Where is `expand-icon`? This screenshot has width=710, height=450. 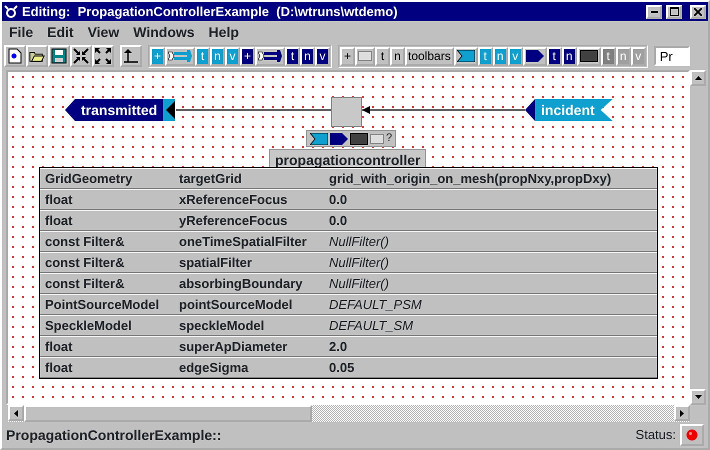
expand-icon is located at coordinates (103, 56).